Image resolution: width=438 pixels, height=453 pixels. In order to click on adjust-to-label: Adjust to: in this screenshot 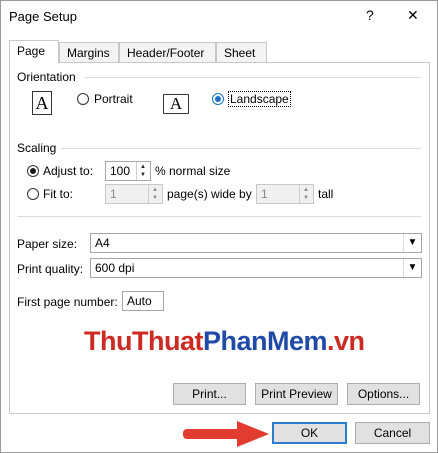, I will do `click(68, 171)`.